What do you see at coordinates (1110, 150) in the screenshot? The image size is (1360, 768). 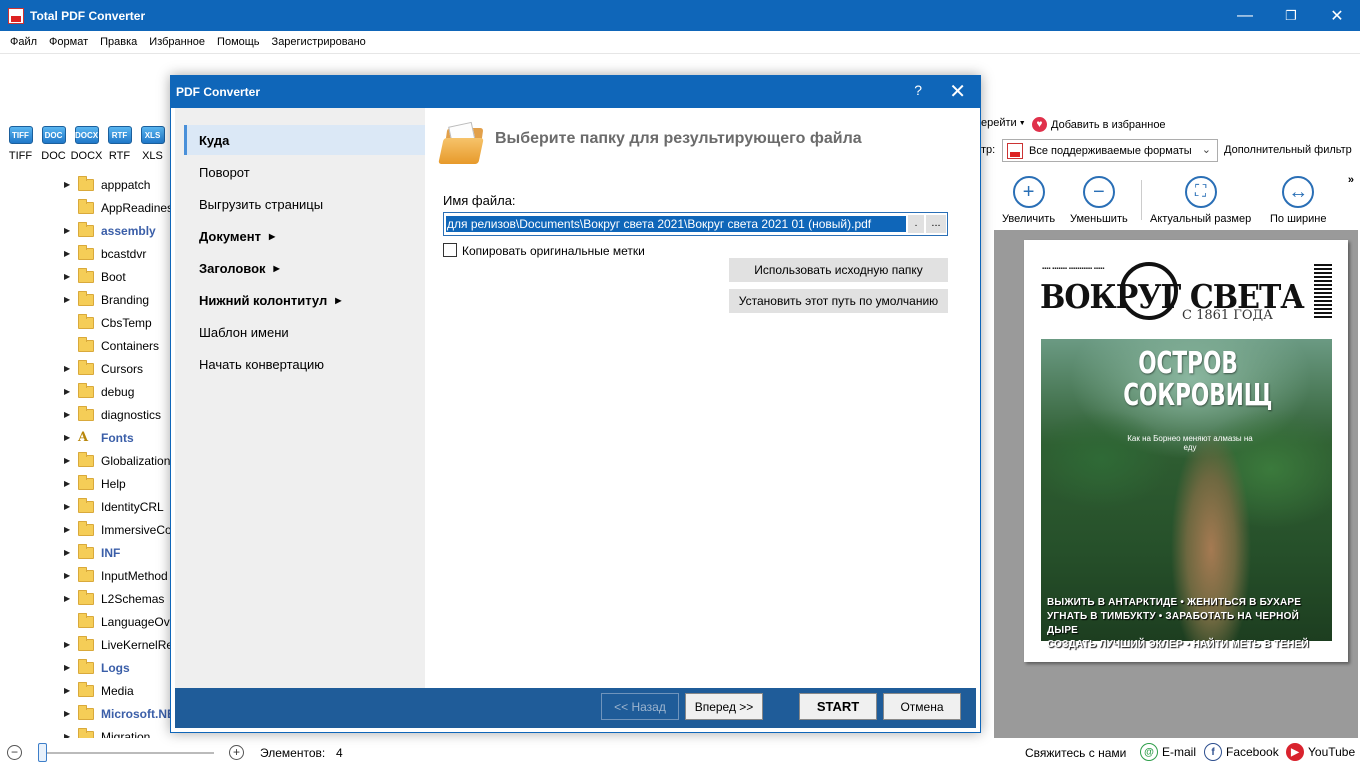 I see `format-filter-select: Все поддерживаемые форматы ⌄` at bounding box center [1110, 150].